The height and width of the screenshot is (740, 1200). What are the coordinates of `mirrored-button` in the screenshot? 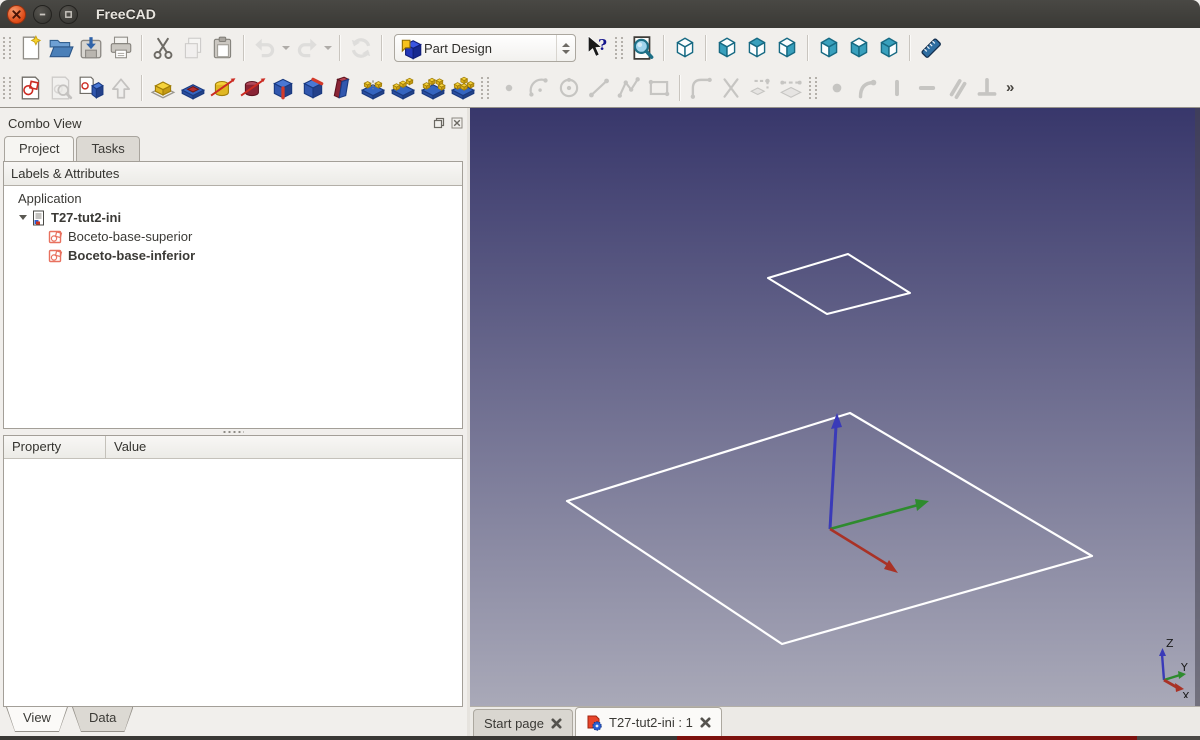 It's located at (373, 88).